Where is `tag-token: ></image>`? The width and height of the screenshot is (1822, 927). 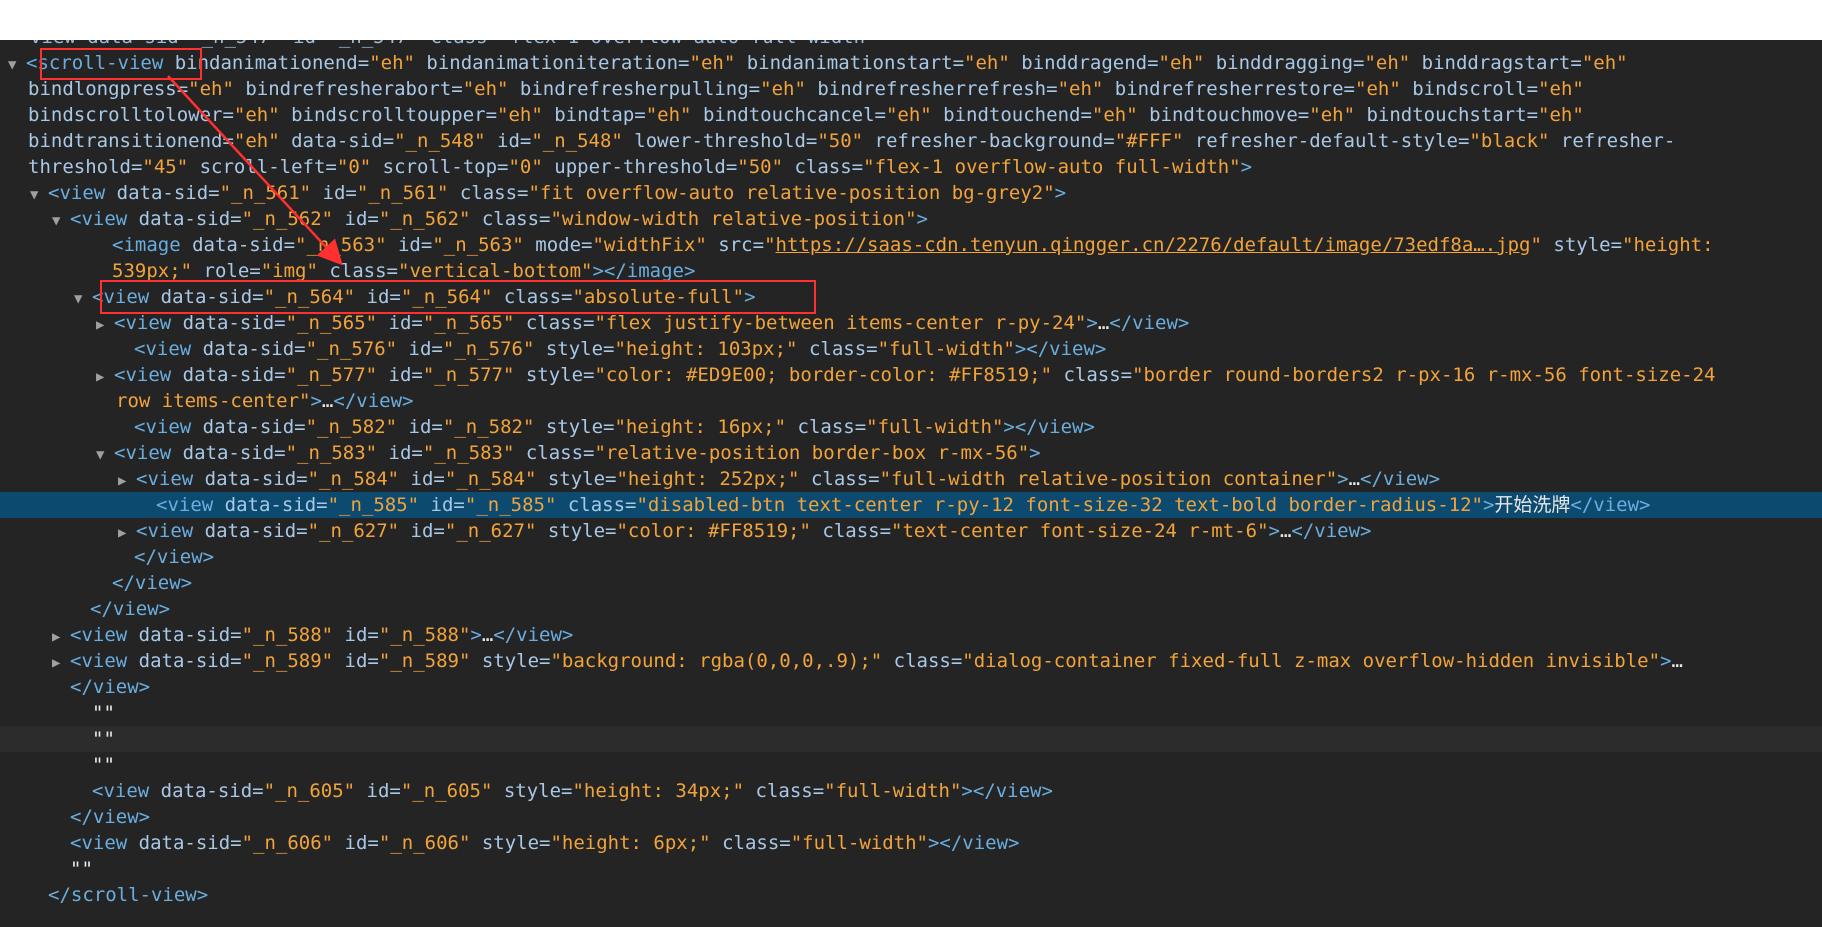
tag-token: ></image> is located at coordinates (644, 271).